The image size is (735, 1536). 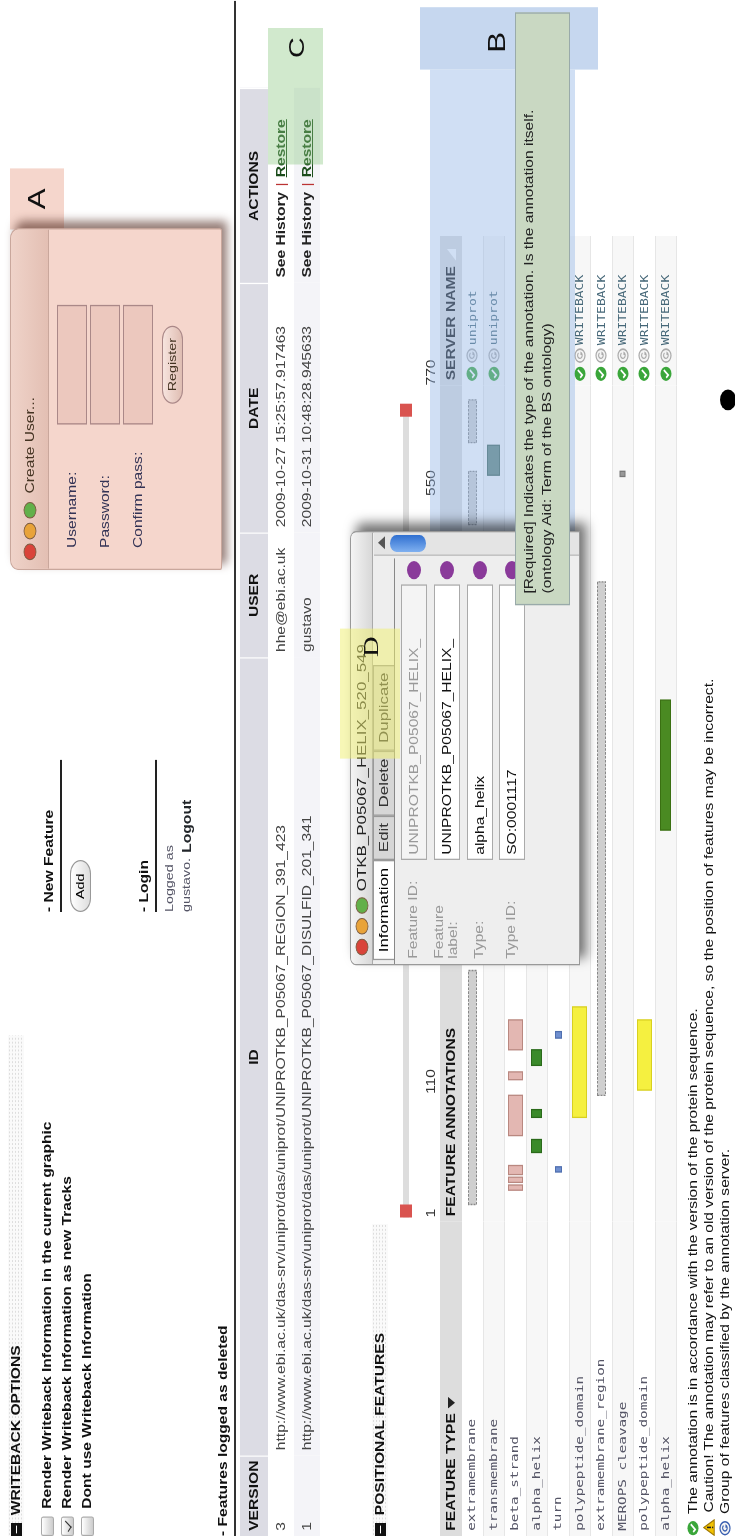 I want to click on legend-text: The annotation is in accordance with the version of the protein sequence., so click(x=693, y=1261).